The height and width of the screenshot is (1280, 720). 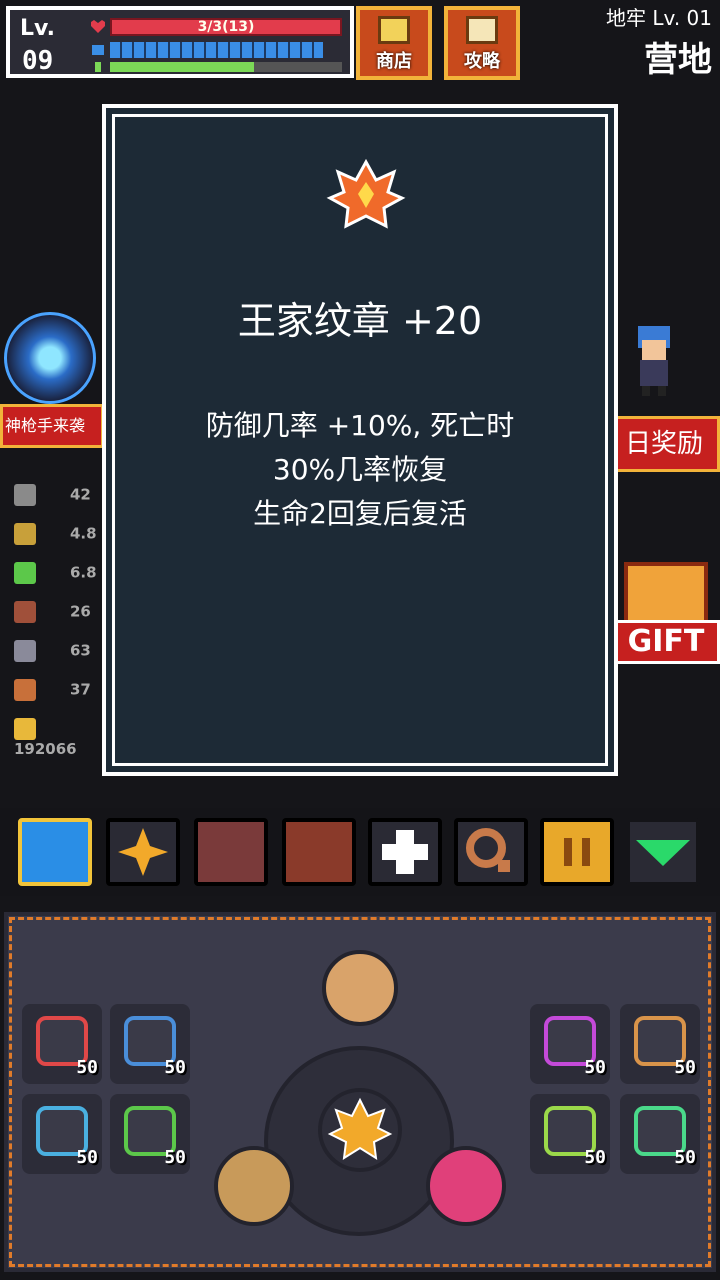 I want to click on stat-value: 192066, so click(x=45, y=749).